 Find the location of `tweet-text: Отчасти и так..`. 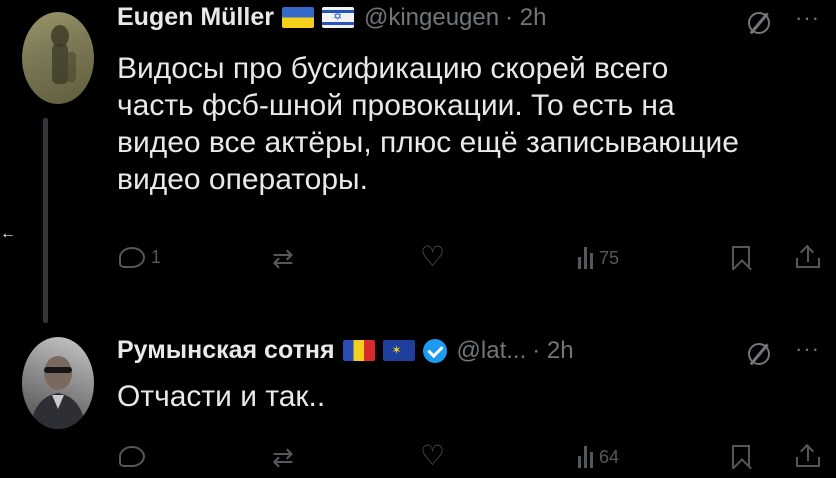

tweet-text: Отчасти и так.. is located at coordinates (221, 396).